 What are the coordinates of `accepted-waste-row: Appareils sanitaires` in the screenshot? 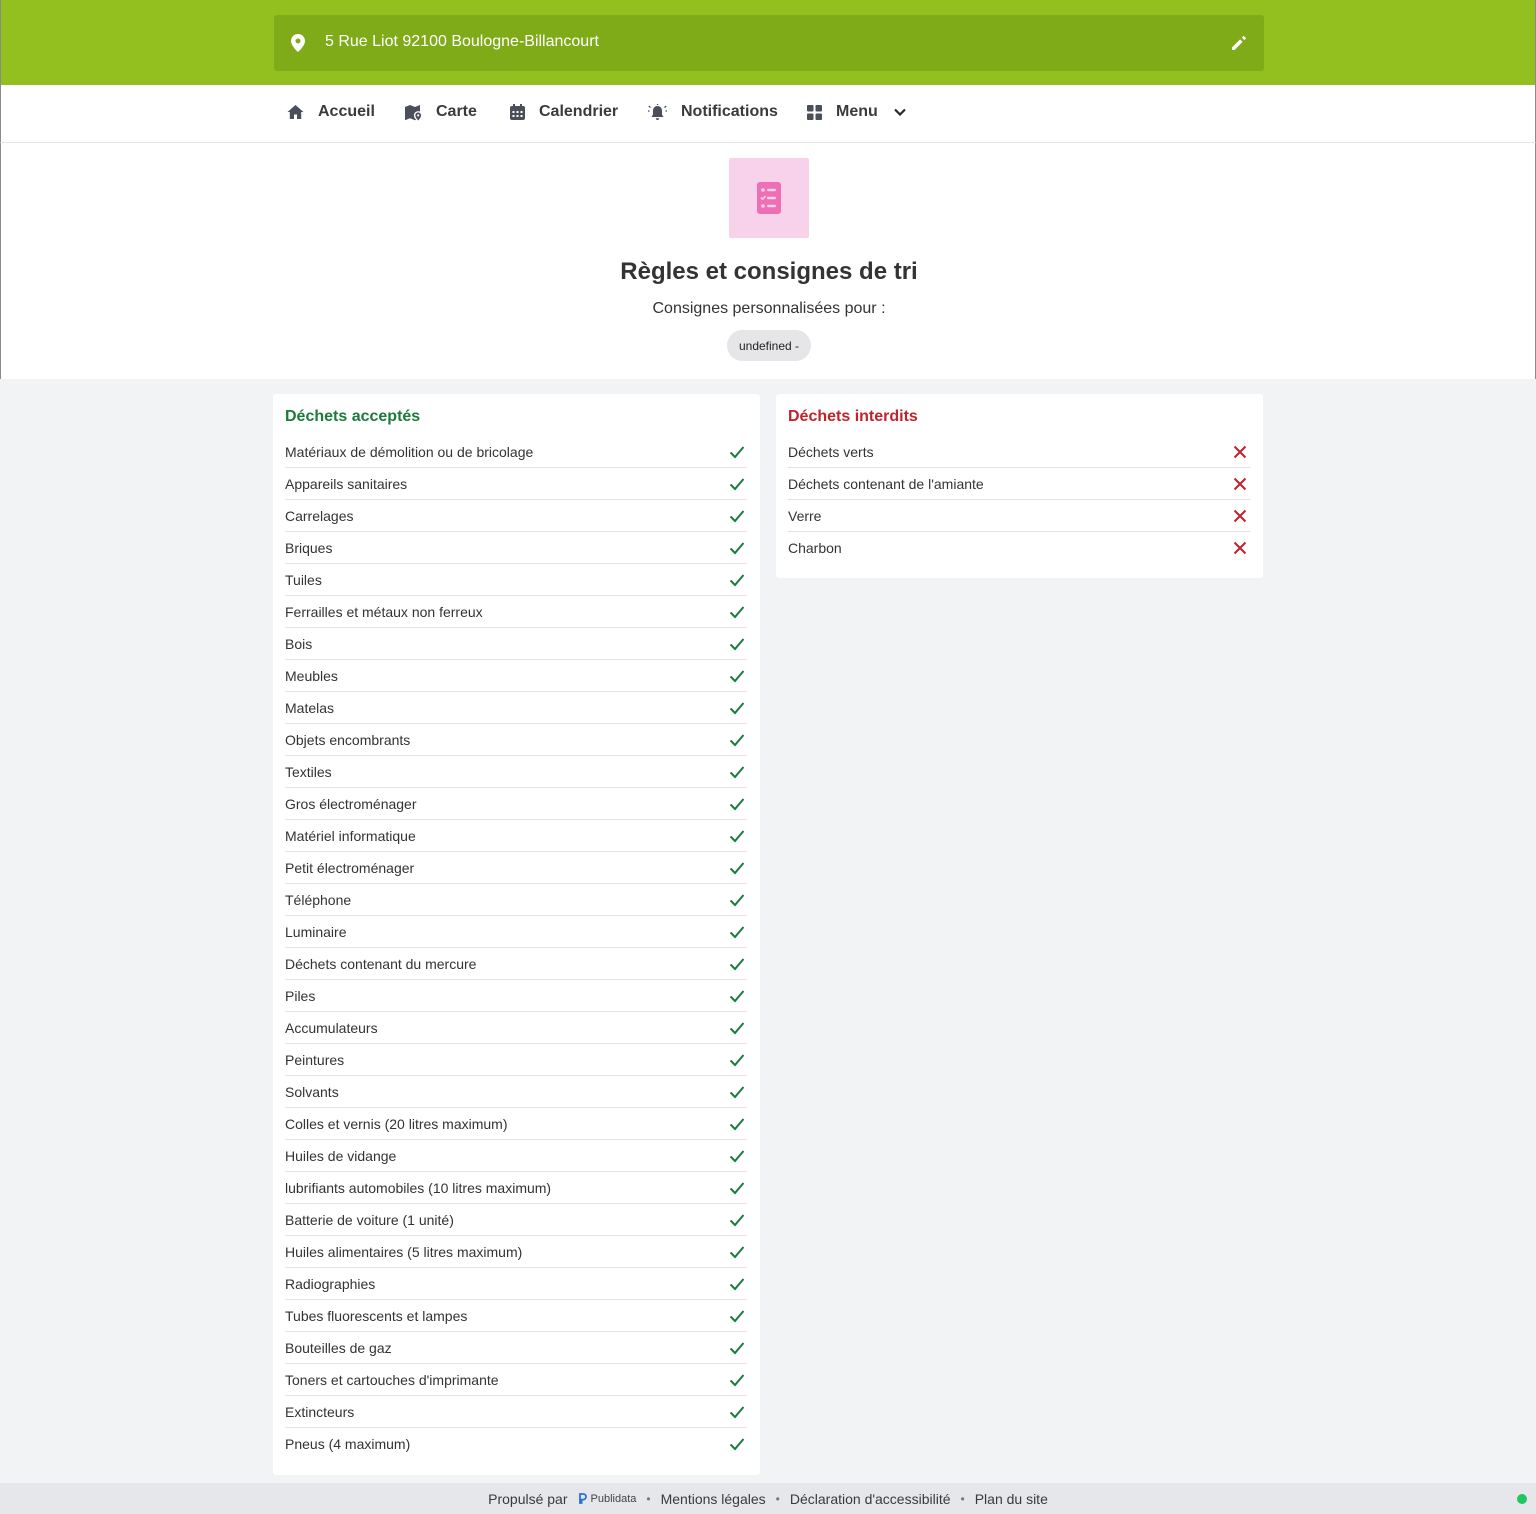 It's located at (516, 484).